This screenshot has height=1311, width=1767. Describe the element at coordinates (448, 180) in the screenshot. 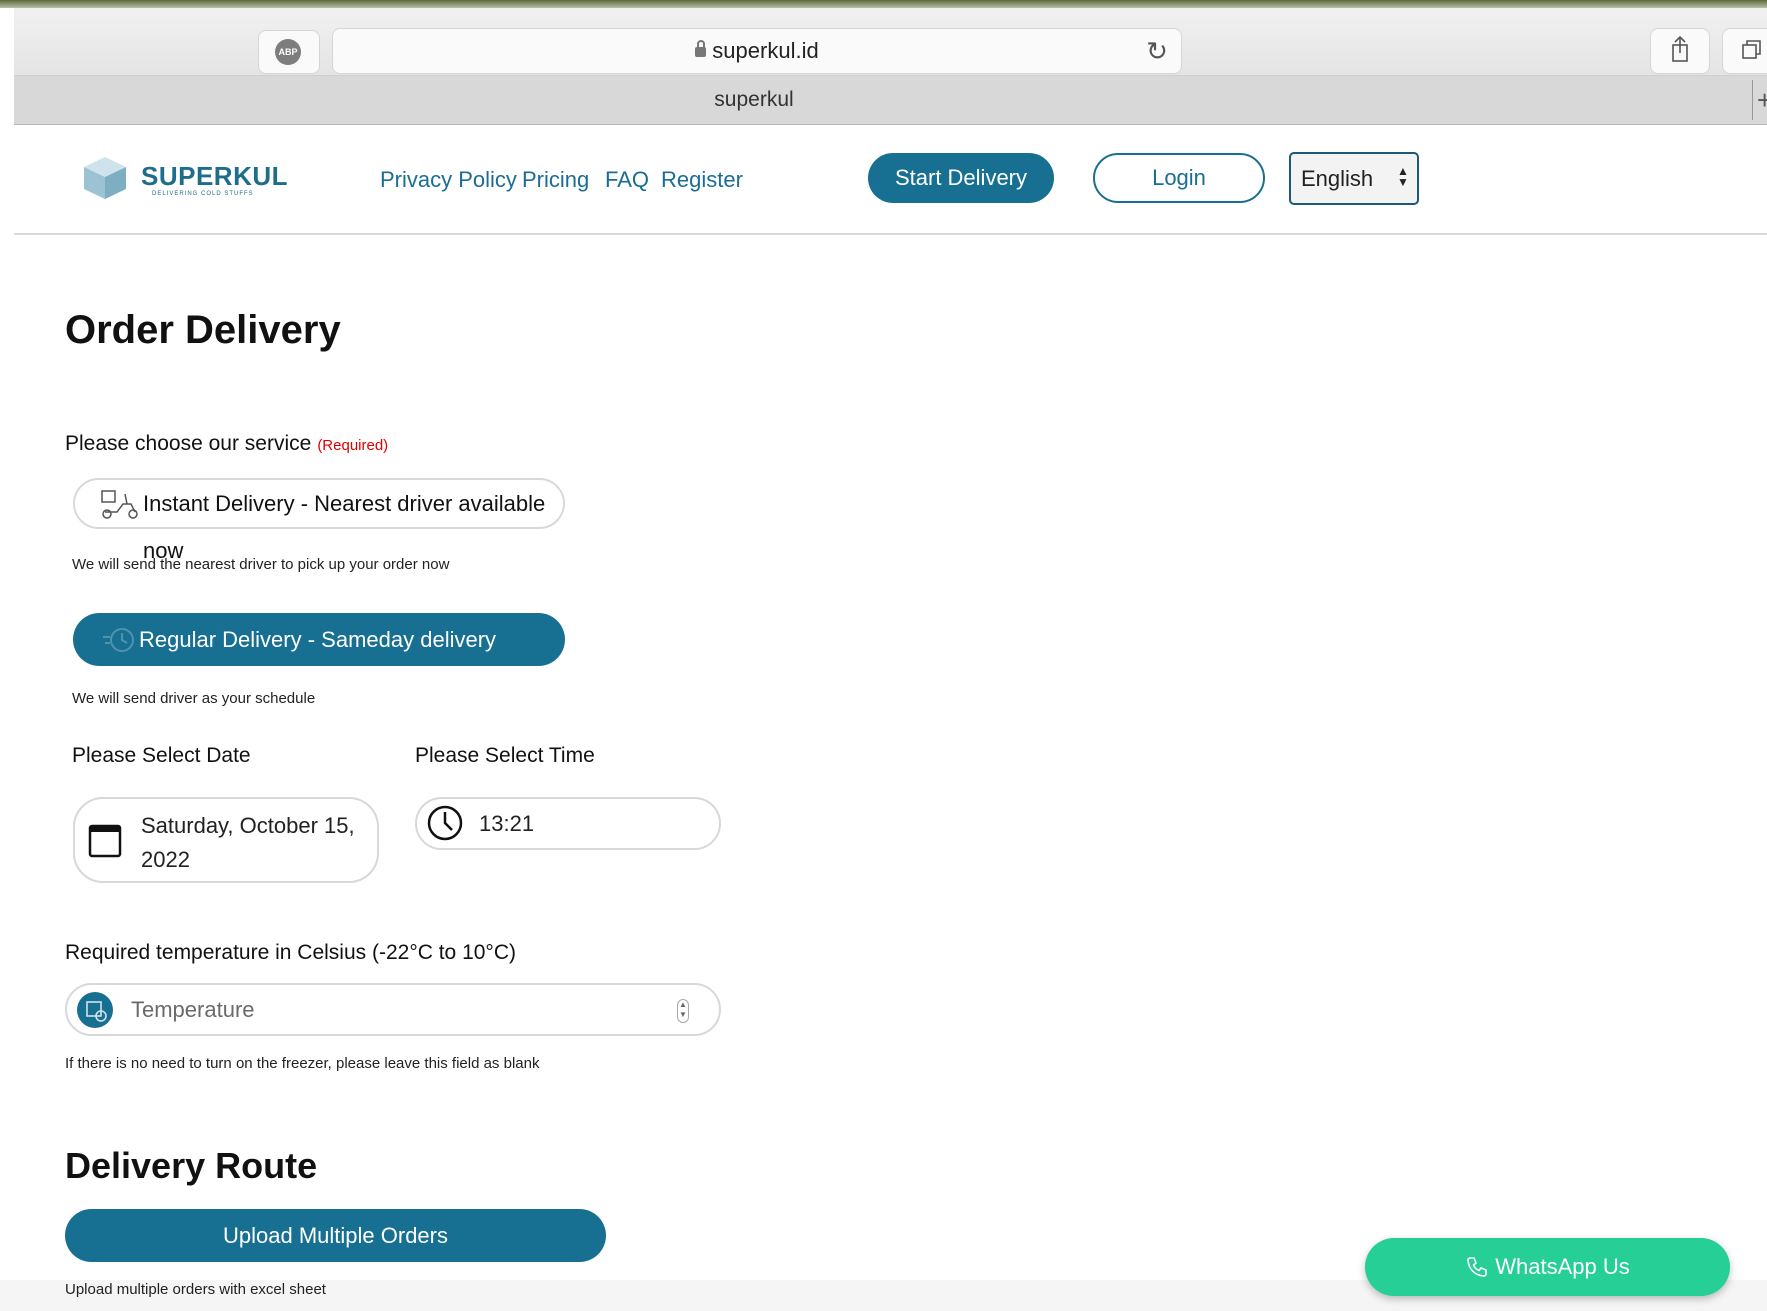

I see `nav-privacy-policy: Privacy Policy` at that location.